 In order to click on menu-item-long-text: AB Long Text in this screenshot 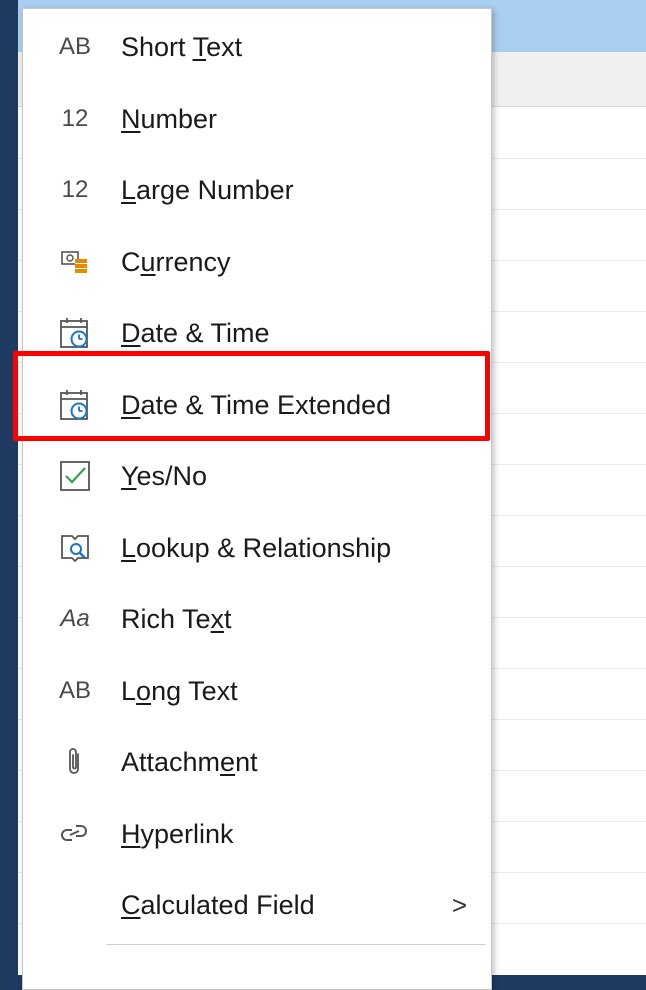, I will do `click(257, 691)`.